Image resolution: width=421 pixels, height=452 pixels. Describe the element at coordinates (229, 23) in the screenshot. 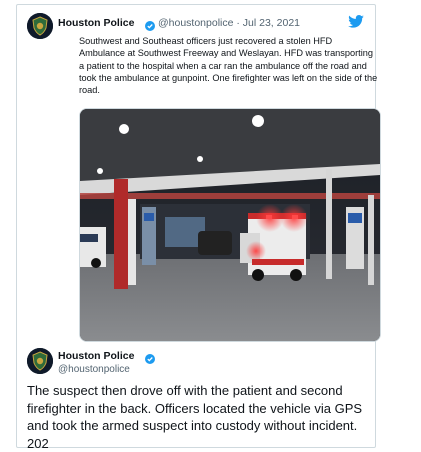

I see `author-handle-date: @houstonpolice · Jul 23, 2021` at that location.